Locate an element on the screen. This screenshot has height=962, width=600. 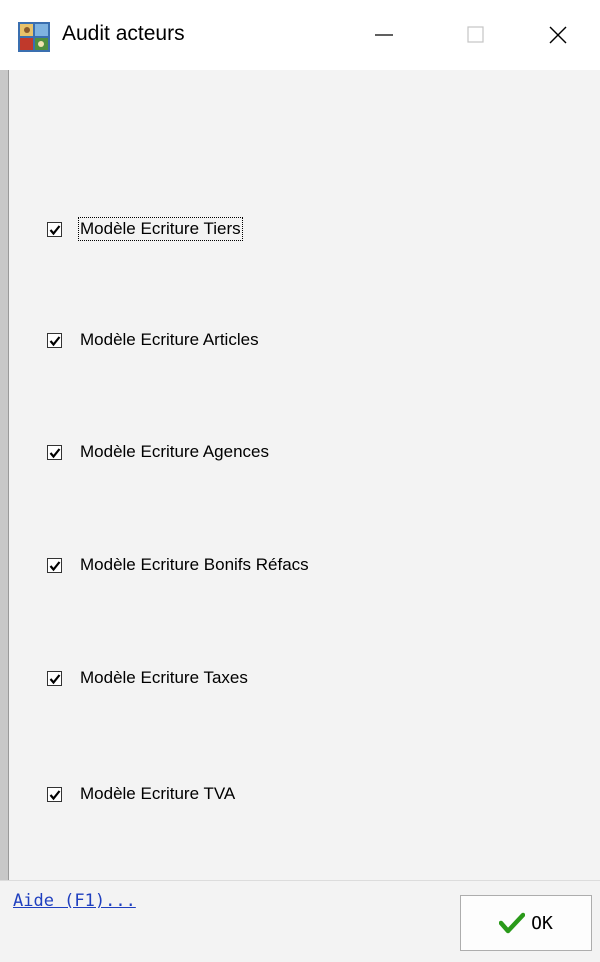
ok-button: OK is located at coordinates (526, 923).